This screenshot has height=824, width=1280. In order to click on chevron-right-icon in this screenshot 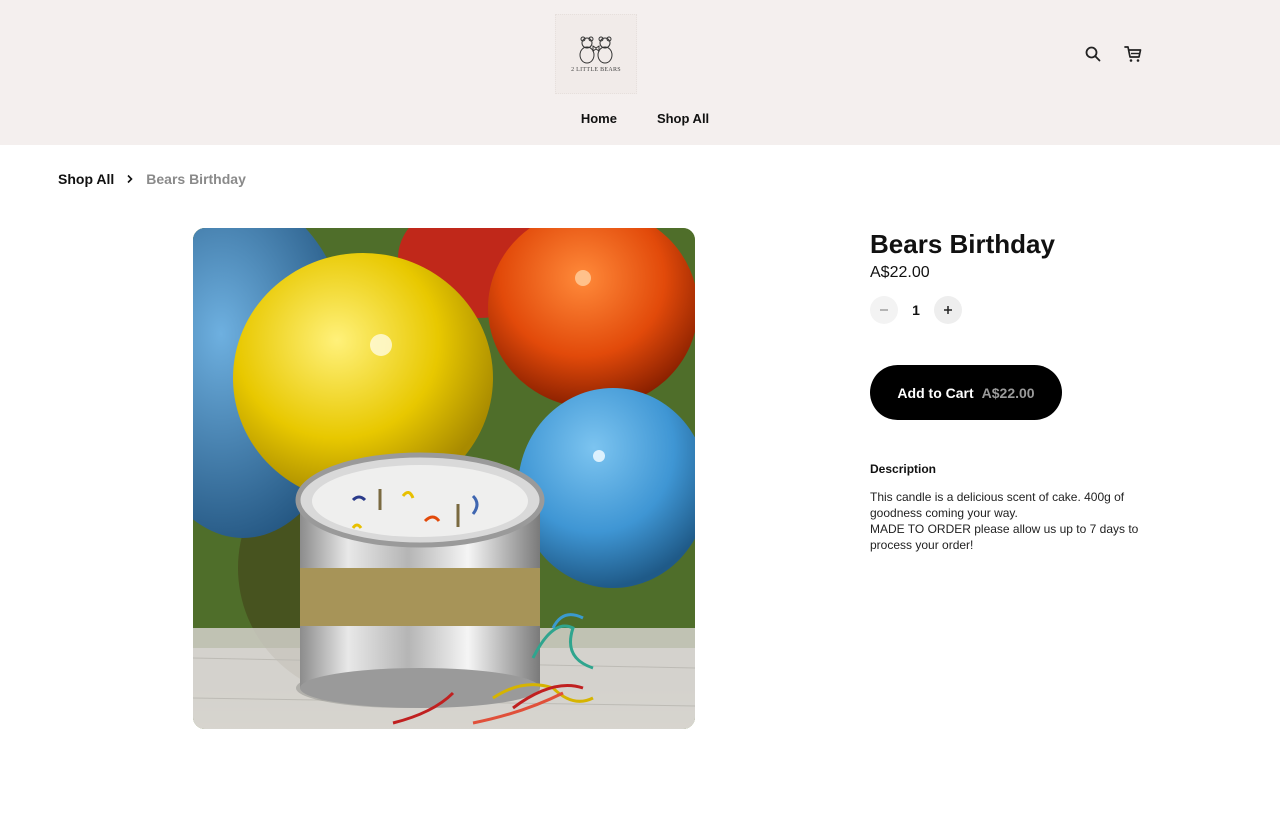, I will do `click(130, 179)`.